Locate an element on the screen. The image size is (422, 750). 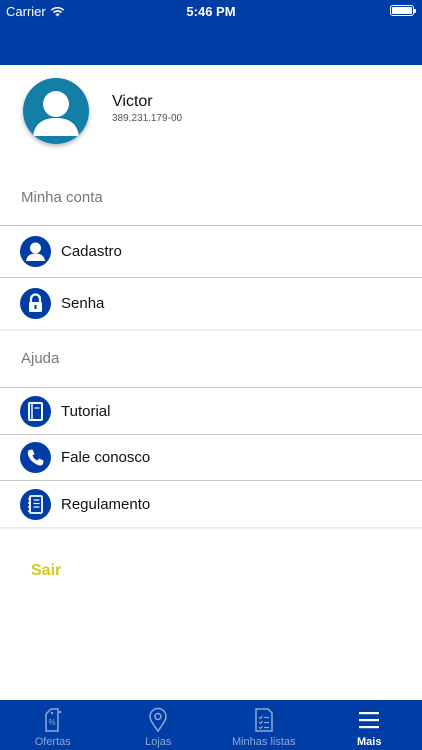
menu-item-regulamento: Regulamento is located at coordinates (211, 504).